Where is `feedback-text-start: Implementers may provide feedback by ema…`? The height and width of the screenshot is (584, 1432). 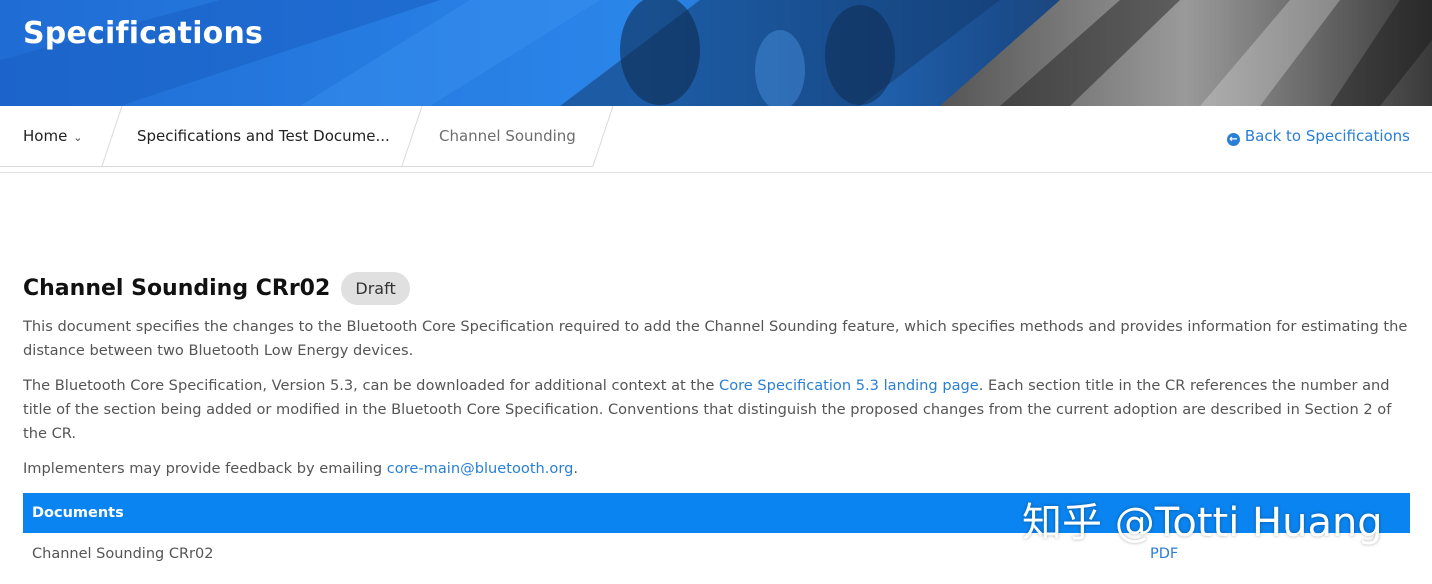 feedback-text-start: Implementers may provide feedback by ema… is located at coordinates (205, 468).